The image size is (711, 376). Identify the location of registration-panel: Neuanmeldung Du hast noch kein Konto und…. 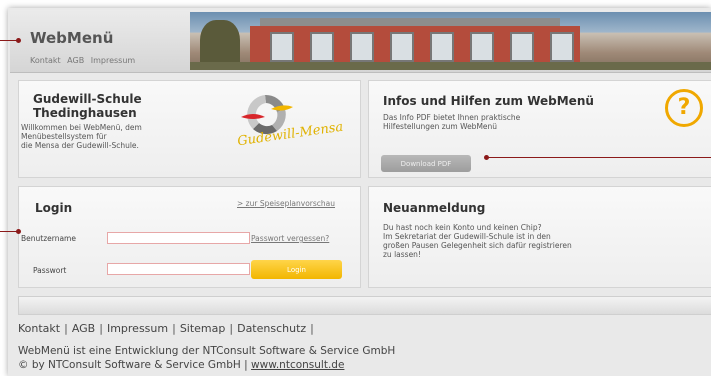
(539, 237).